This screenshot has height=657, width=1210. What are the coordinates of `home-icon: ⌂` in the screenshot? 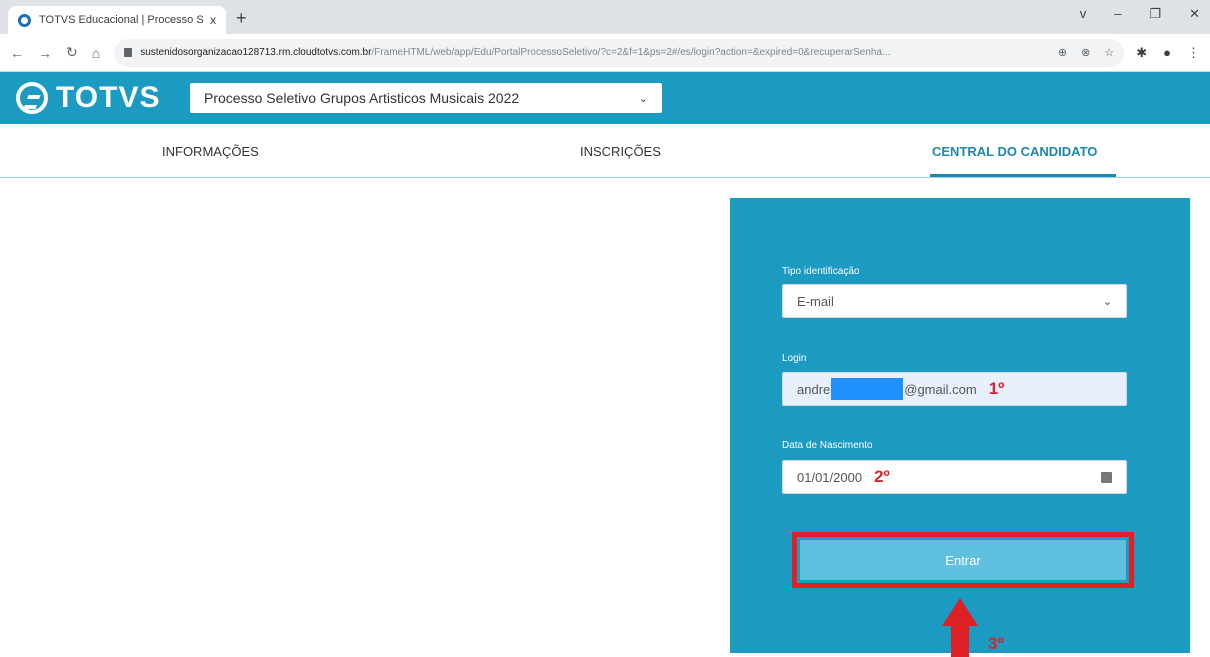 It's located at (96, 53).